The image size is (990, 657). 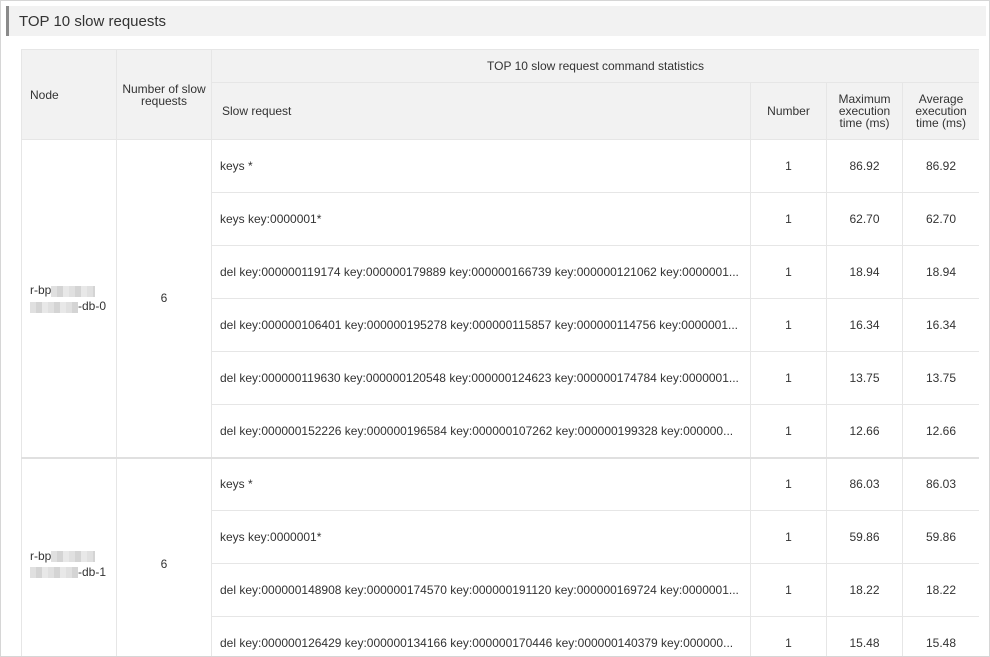 What do you see at coordinates (940, 483) in the screenshot?
I see `avg-execution-time: 86.03` at bounding box center [940, 483].